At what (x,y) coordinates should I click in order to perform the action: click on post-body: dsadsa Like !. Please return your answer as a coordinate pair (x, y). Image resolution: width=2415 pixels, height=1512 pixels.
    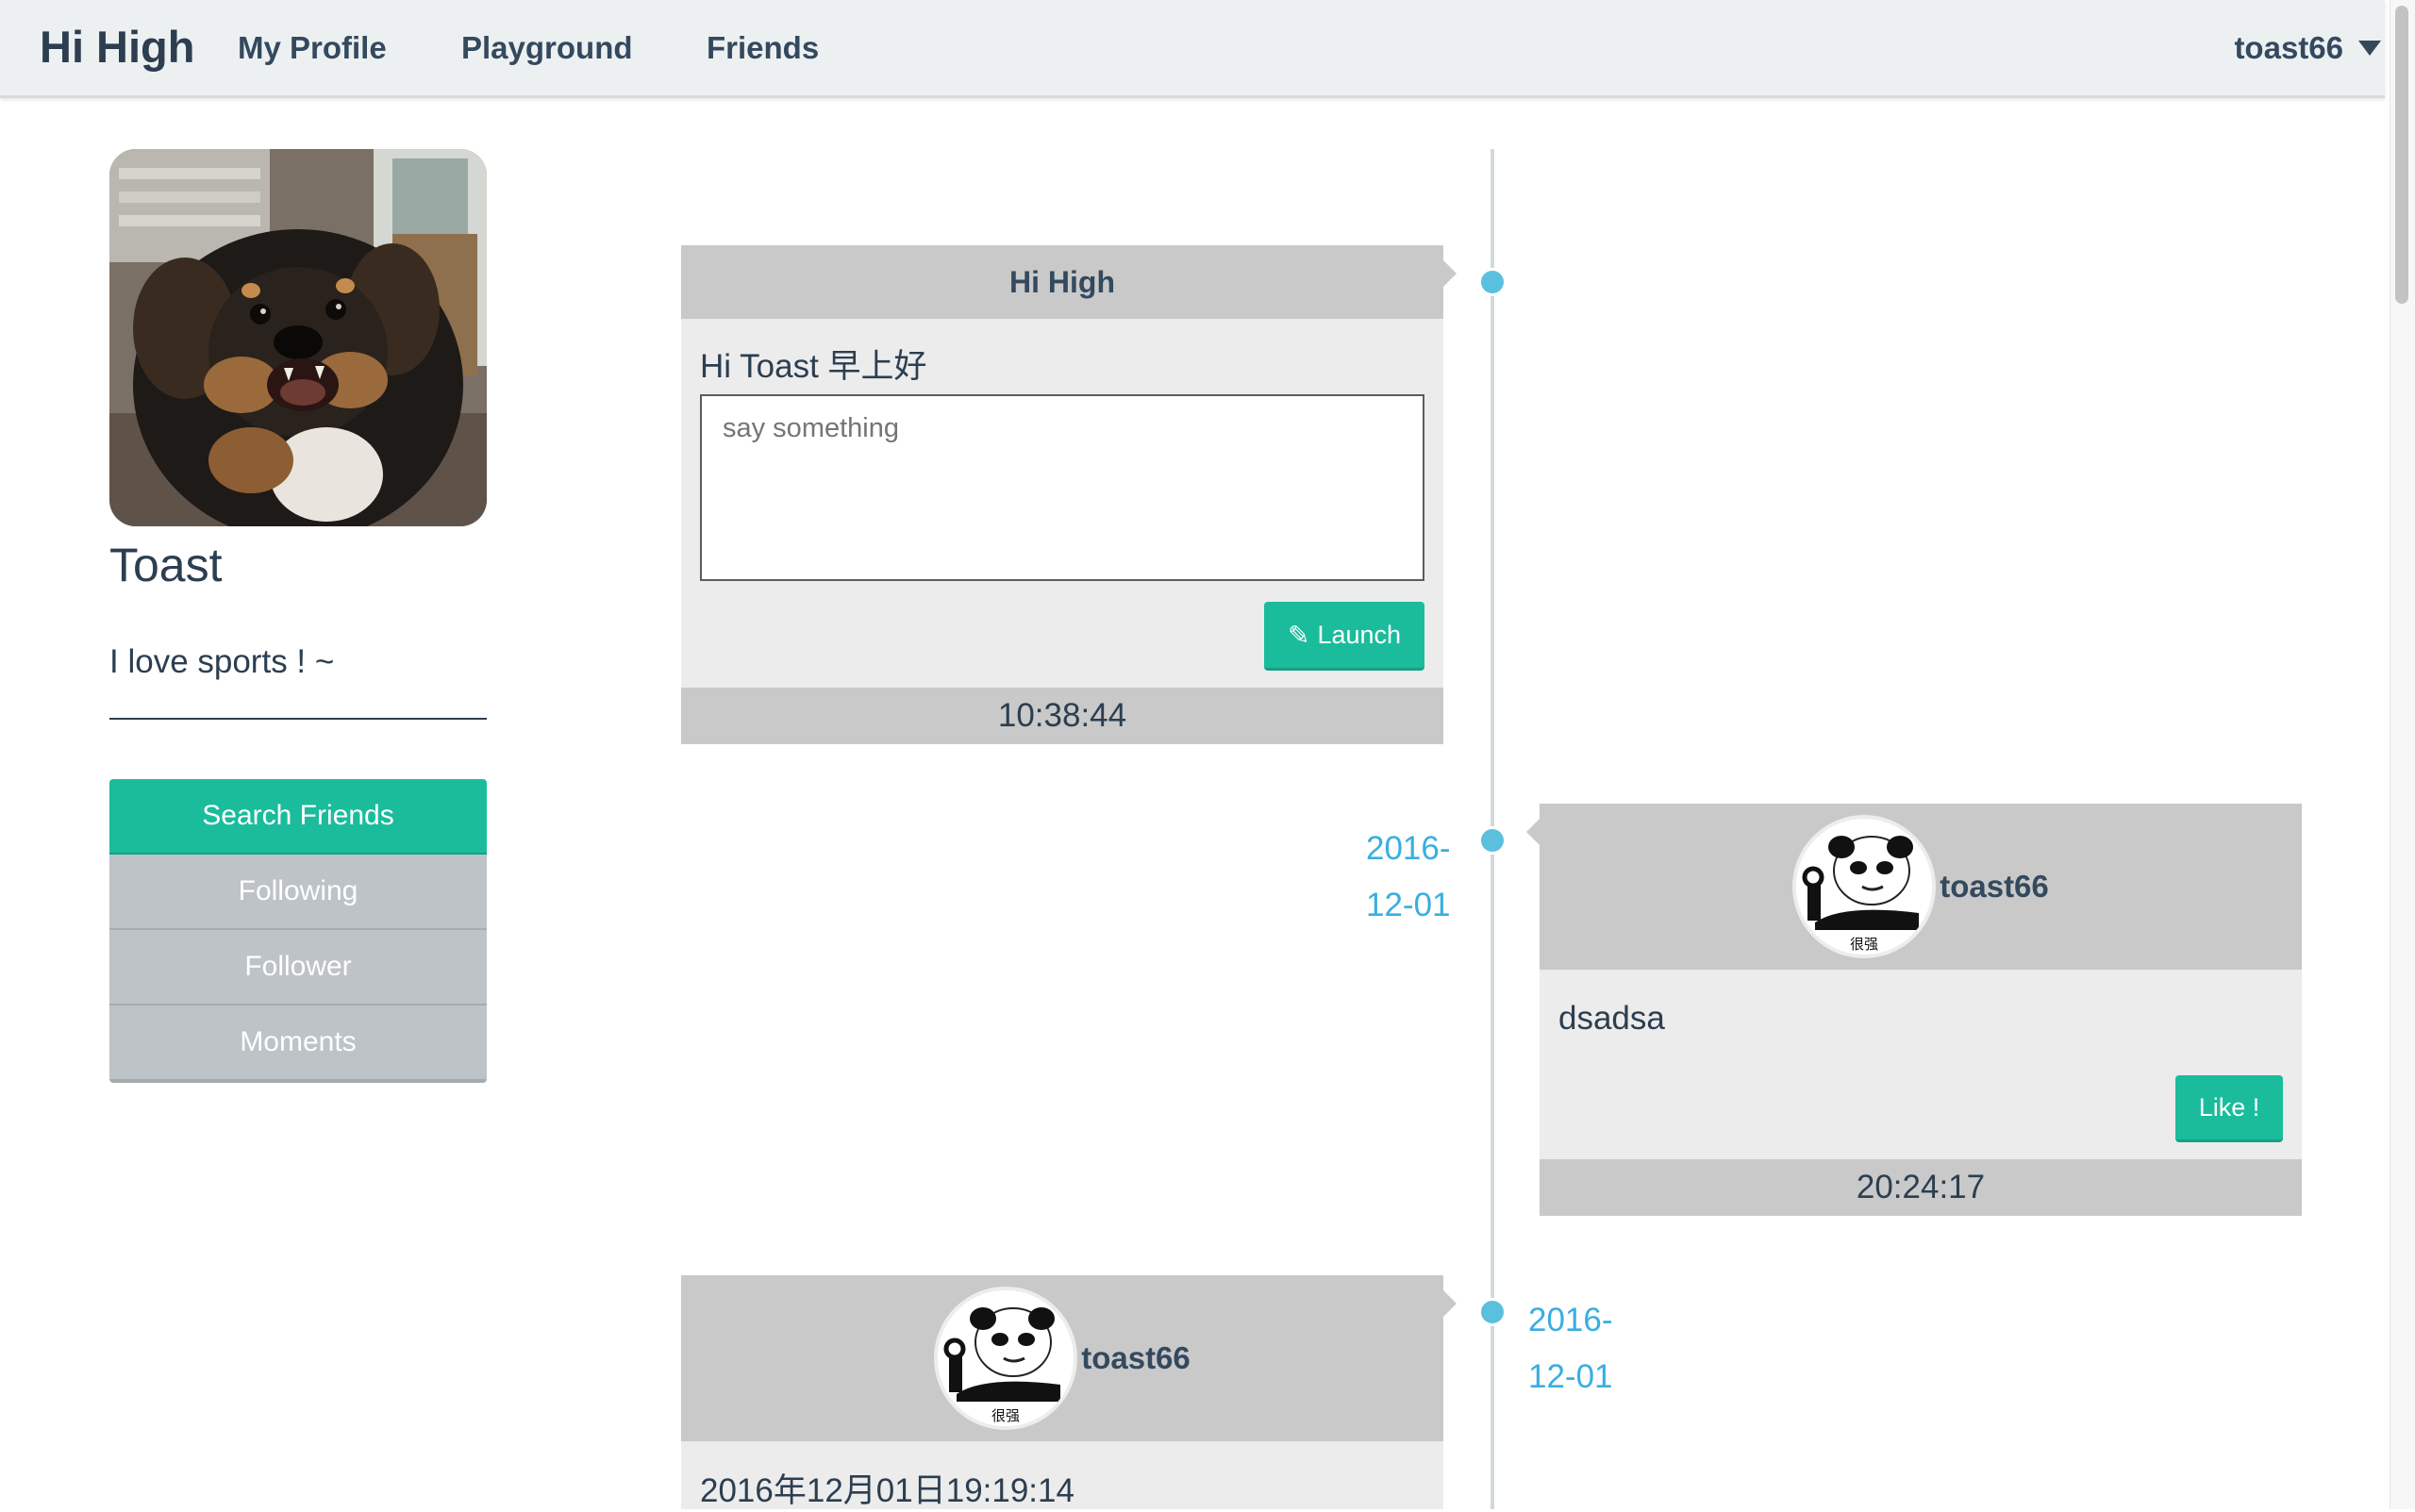
    Looking at the image, I should click on (1921, 1064).